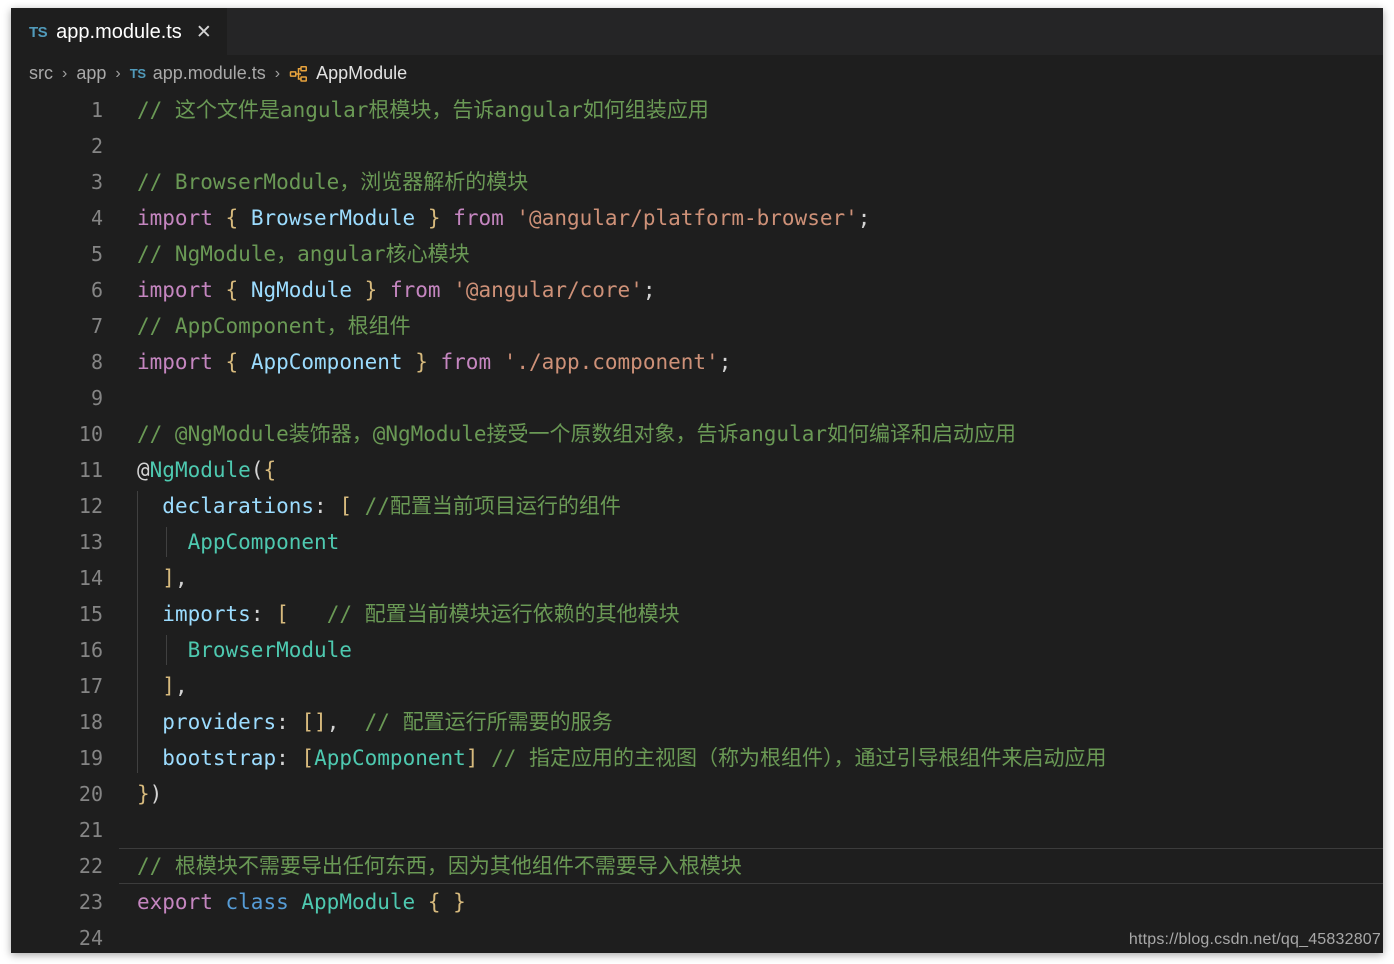 The image size is (1394, 964). What do you see at coordinates (90, 506) in the screenshot?
I see `line-number: 12` at bounding box center [90, 506].